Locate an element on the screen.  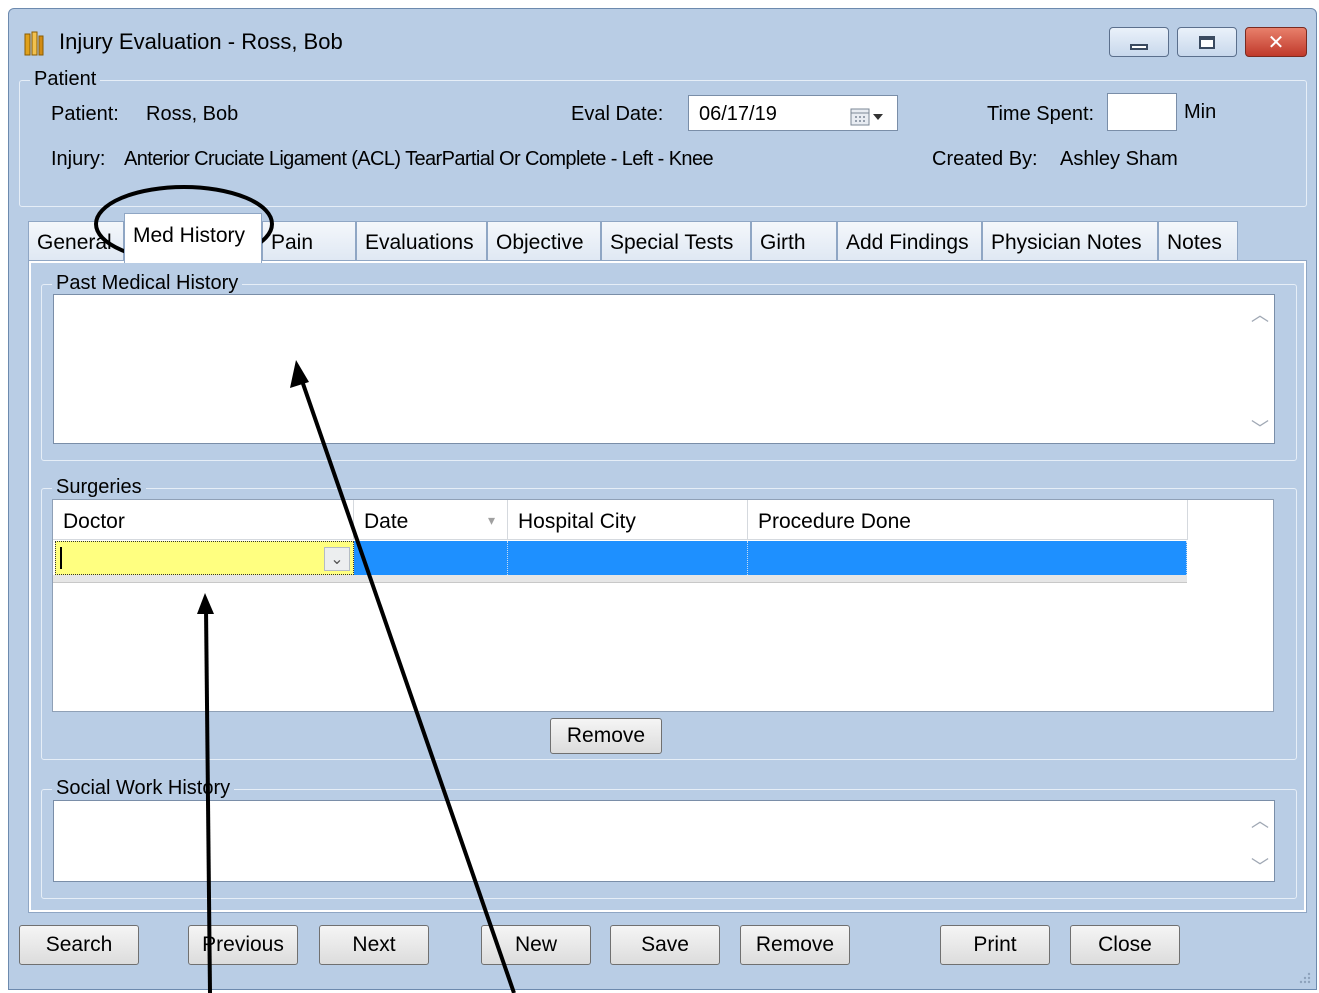
tab-pain: Pain is located at coordinates (309, 241).